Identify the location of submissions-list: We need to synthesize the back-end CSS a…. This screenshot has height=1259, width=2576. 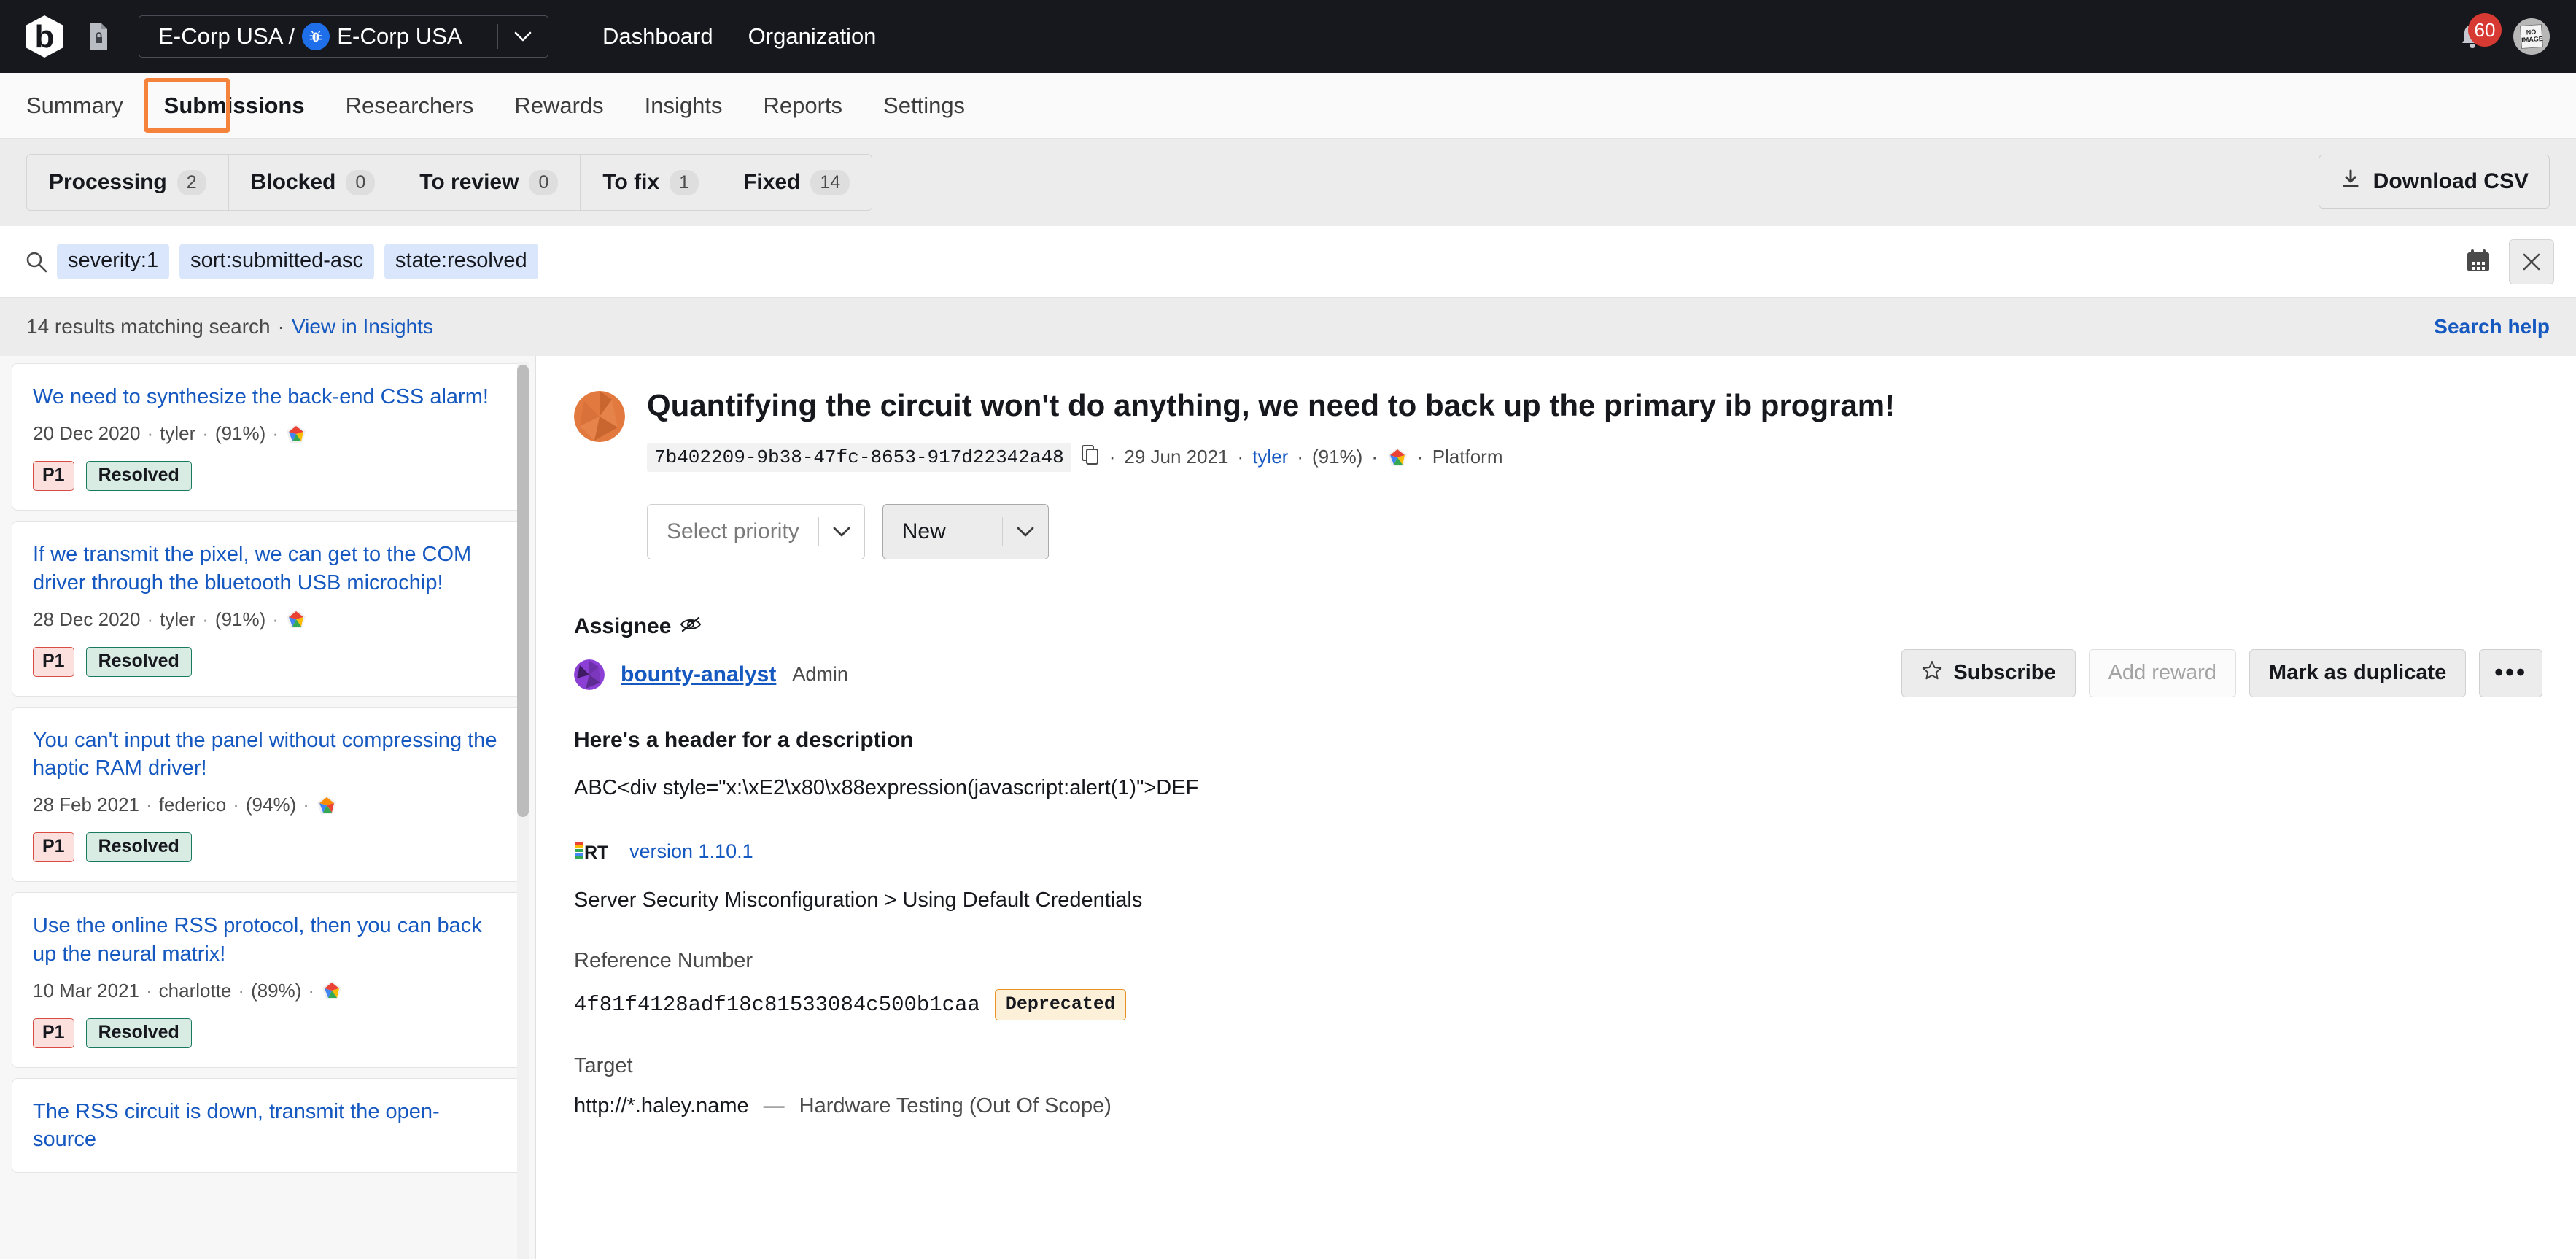
(268, 768).